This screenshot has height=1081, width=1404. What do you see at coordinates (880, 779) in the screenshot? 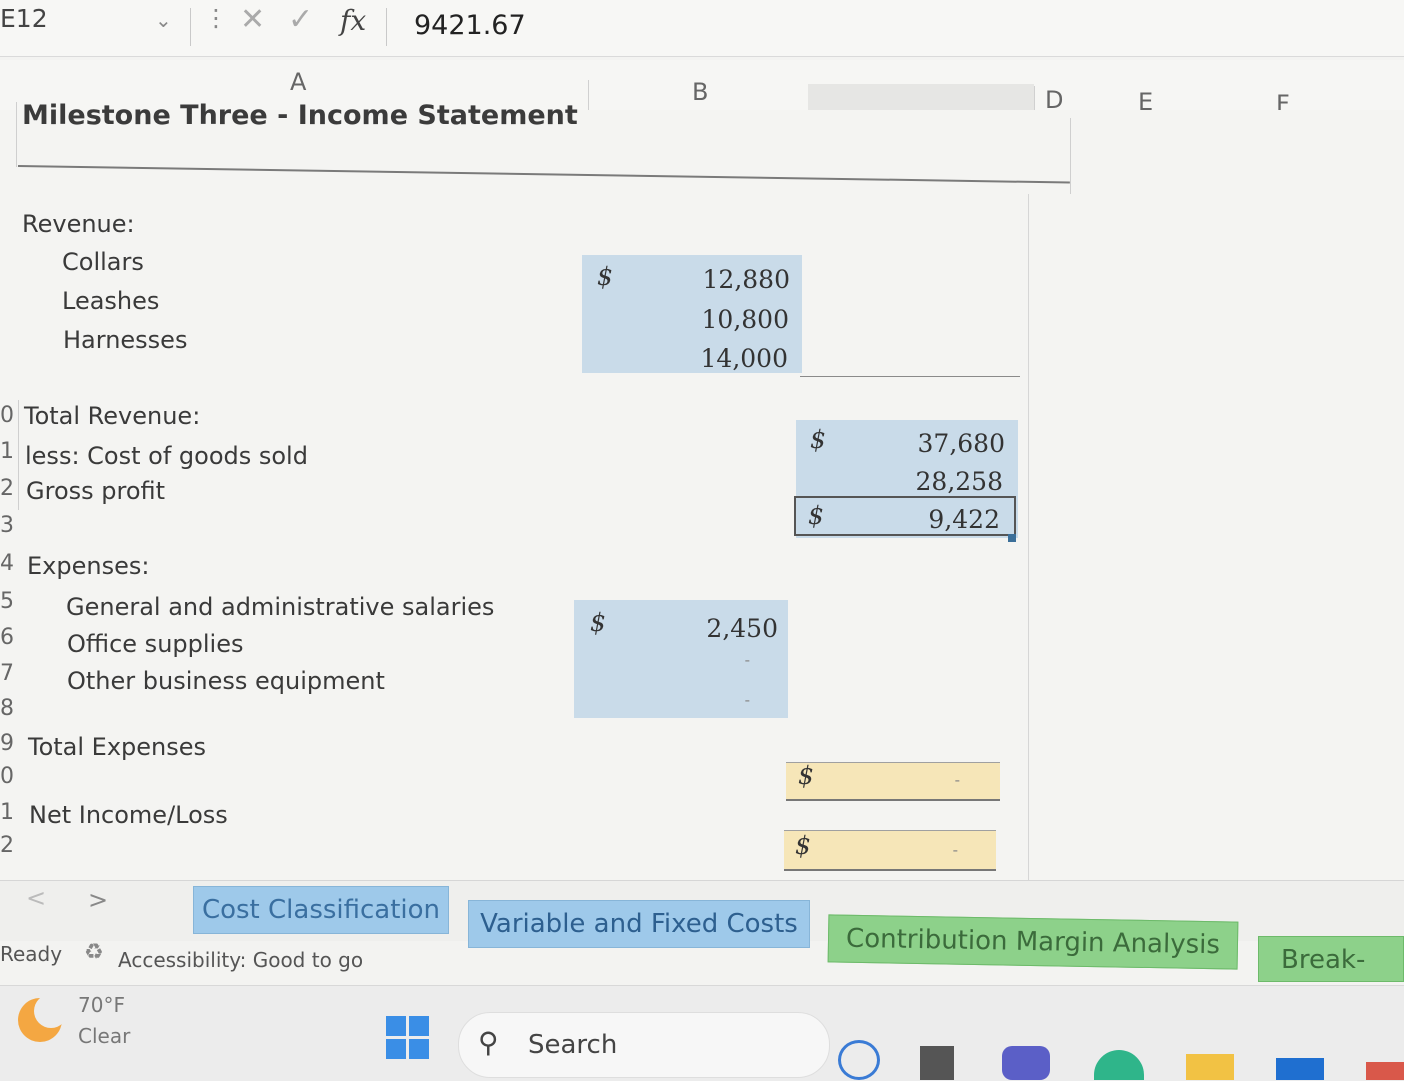
I see `total-expenses-value: -` at bounding box center [880, 779].